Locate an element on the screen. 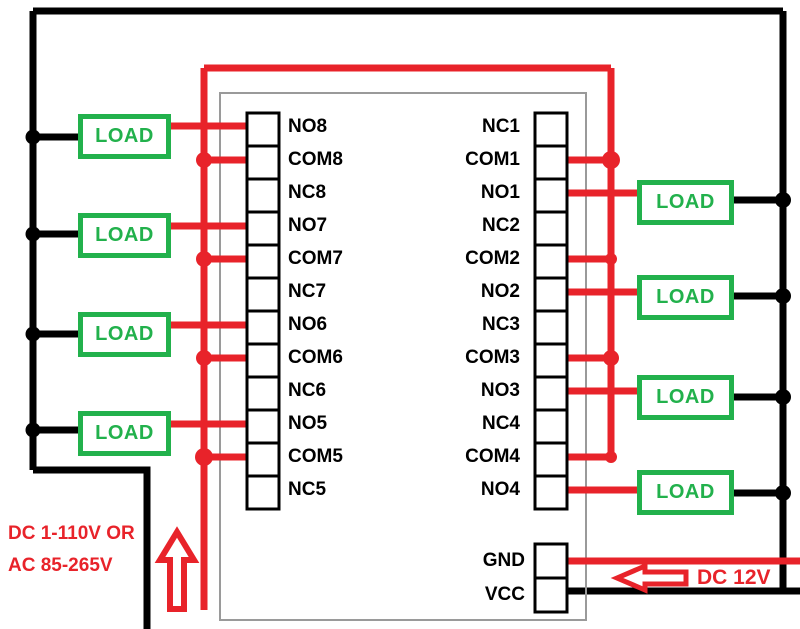 The height and width of the screenshot is (629, 800). terminal-label-no5: NO5 is located at coordinates (308, 423).